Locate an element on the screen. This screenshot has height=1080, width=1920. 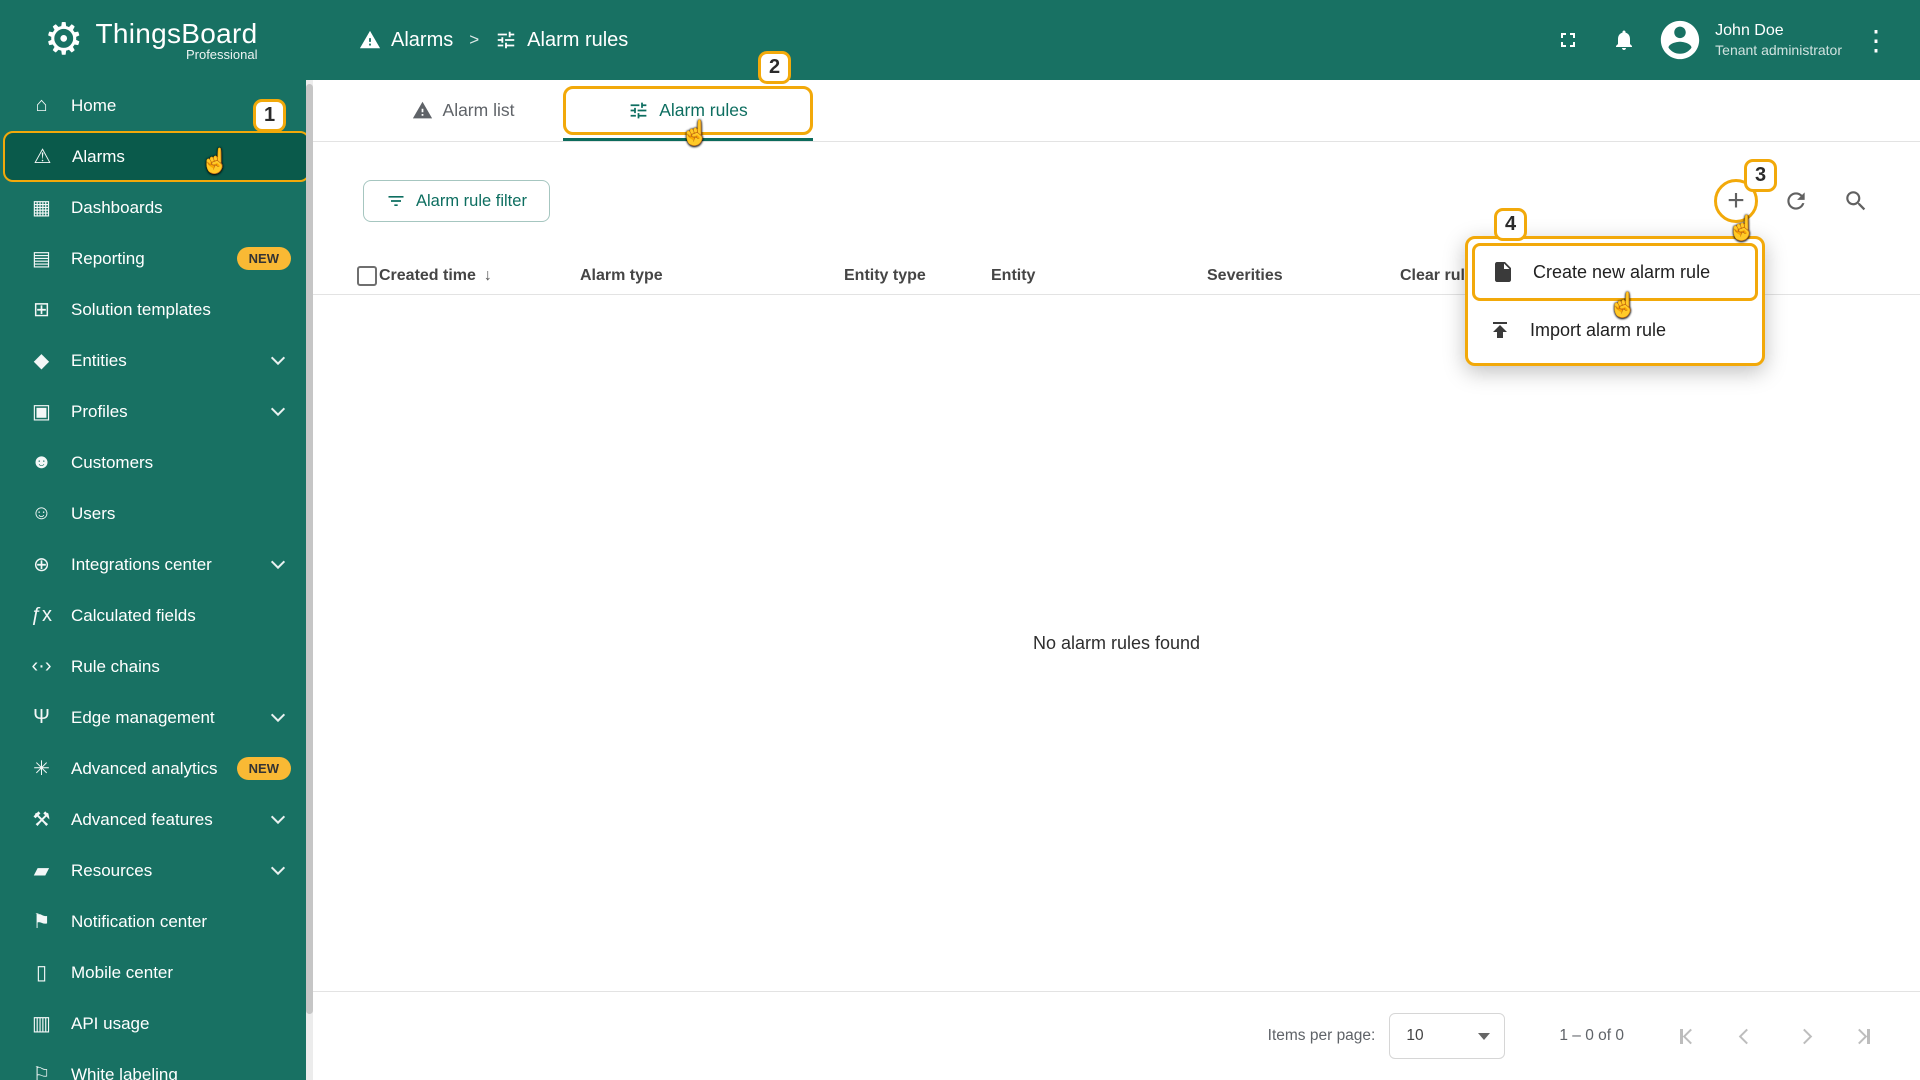
sidebar-item-label: Reporting is located at coordinates (108, 258).